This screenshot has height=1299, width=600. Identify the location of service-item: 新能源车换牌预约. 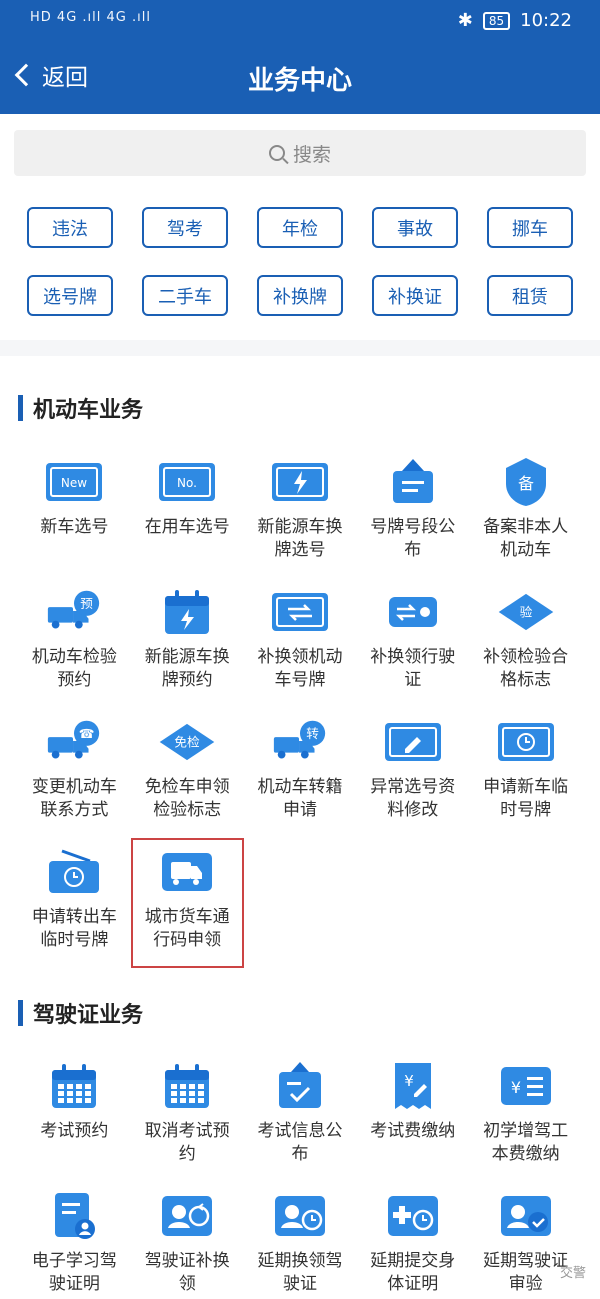
(187, 643).